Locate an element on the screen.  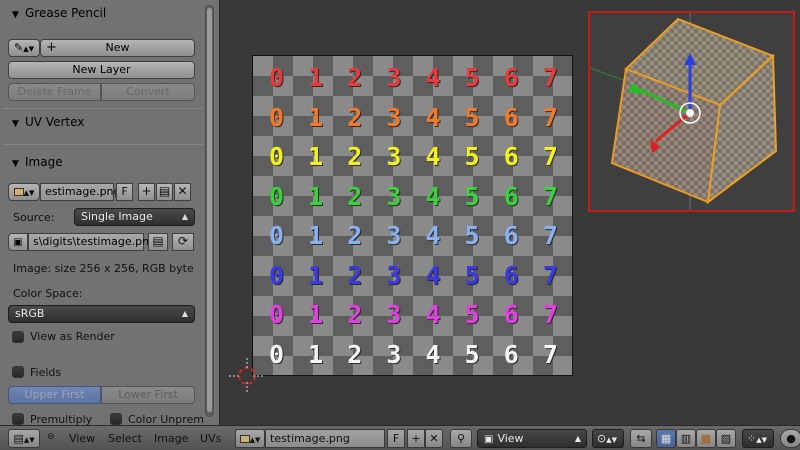
fields-label: Fields is located at coordinates (46, 372).